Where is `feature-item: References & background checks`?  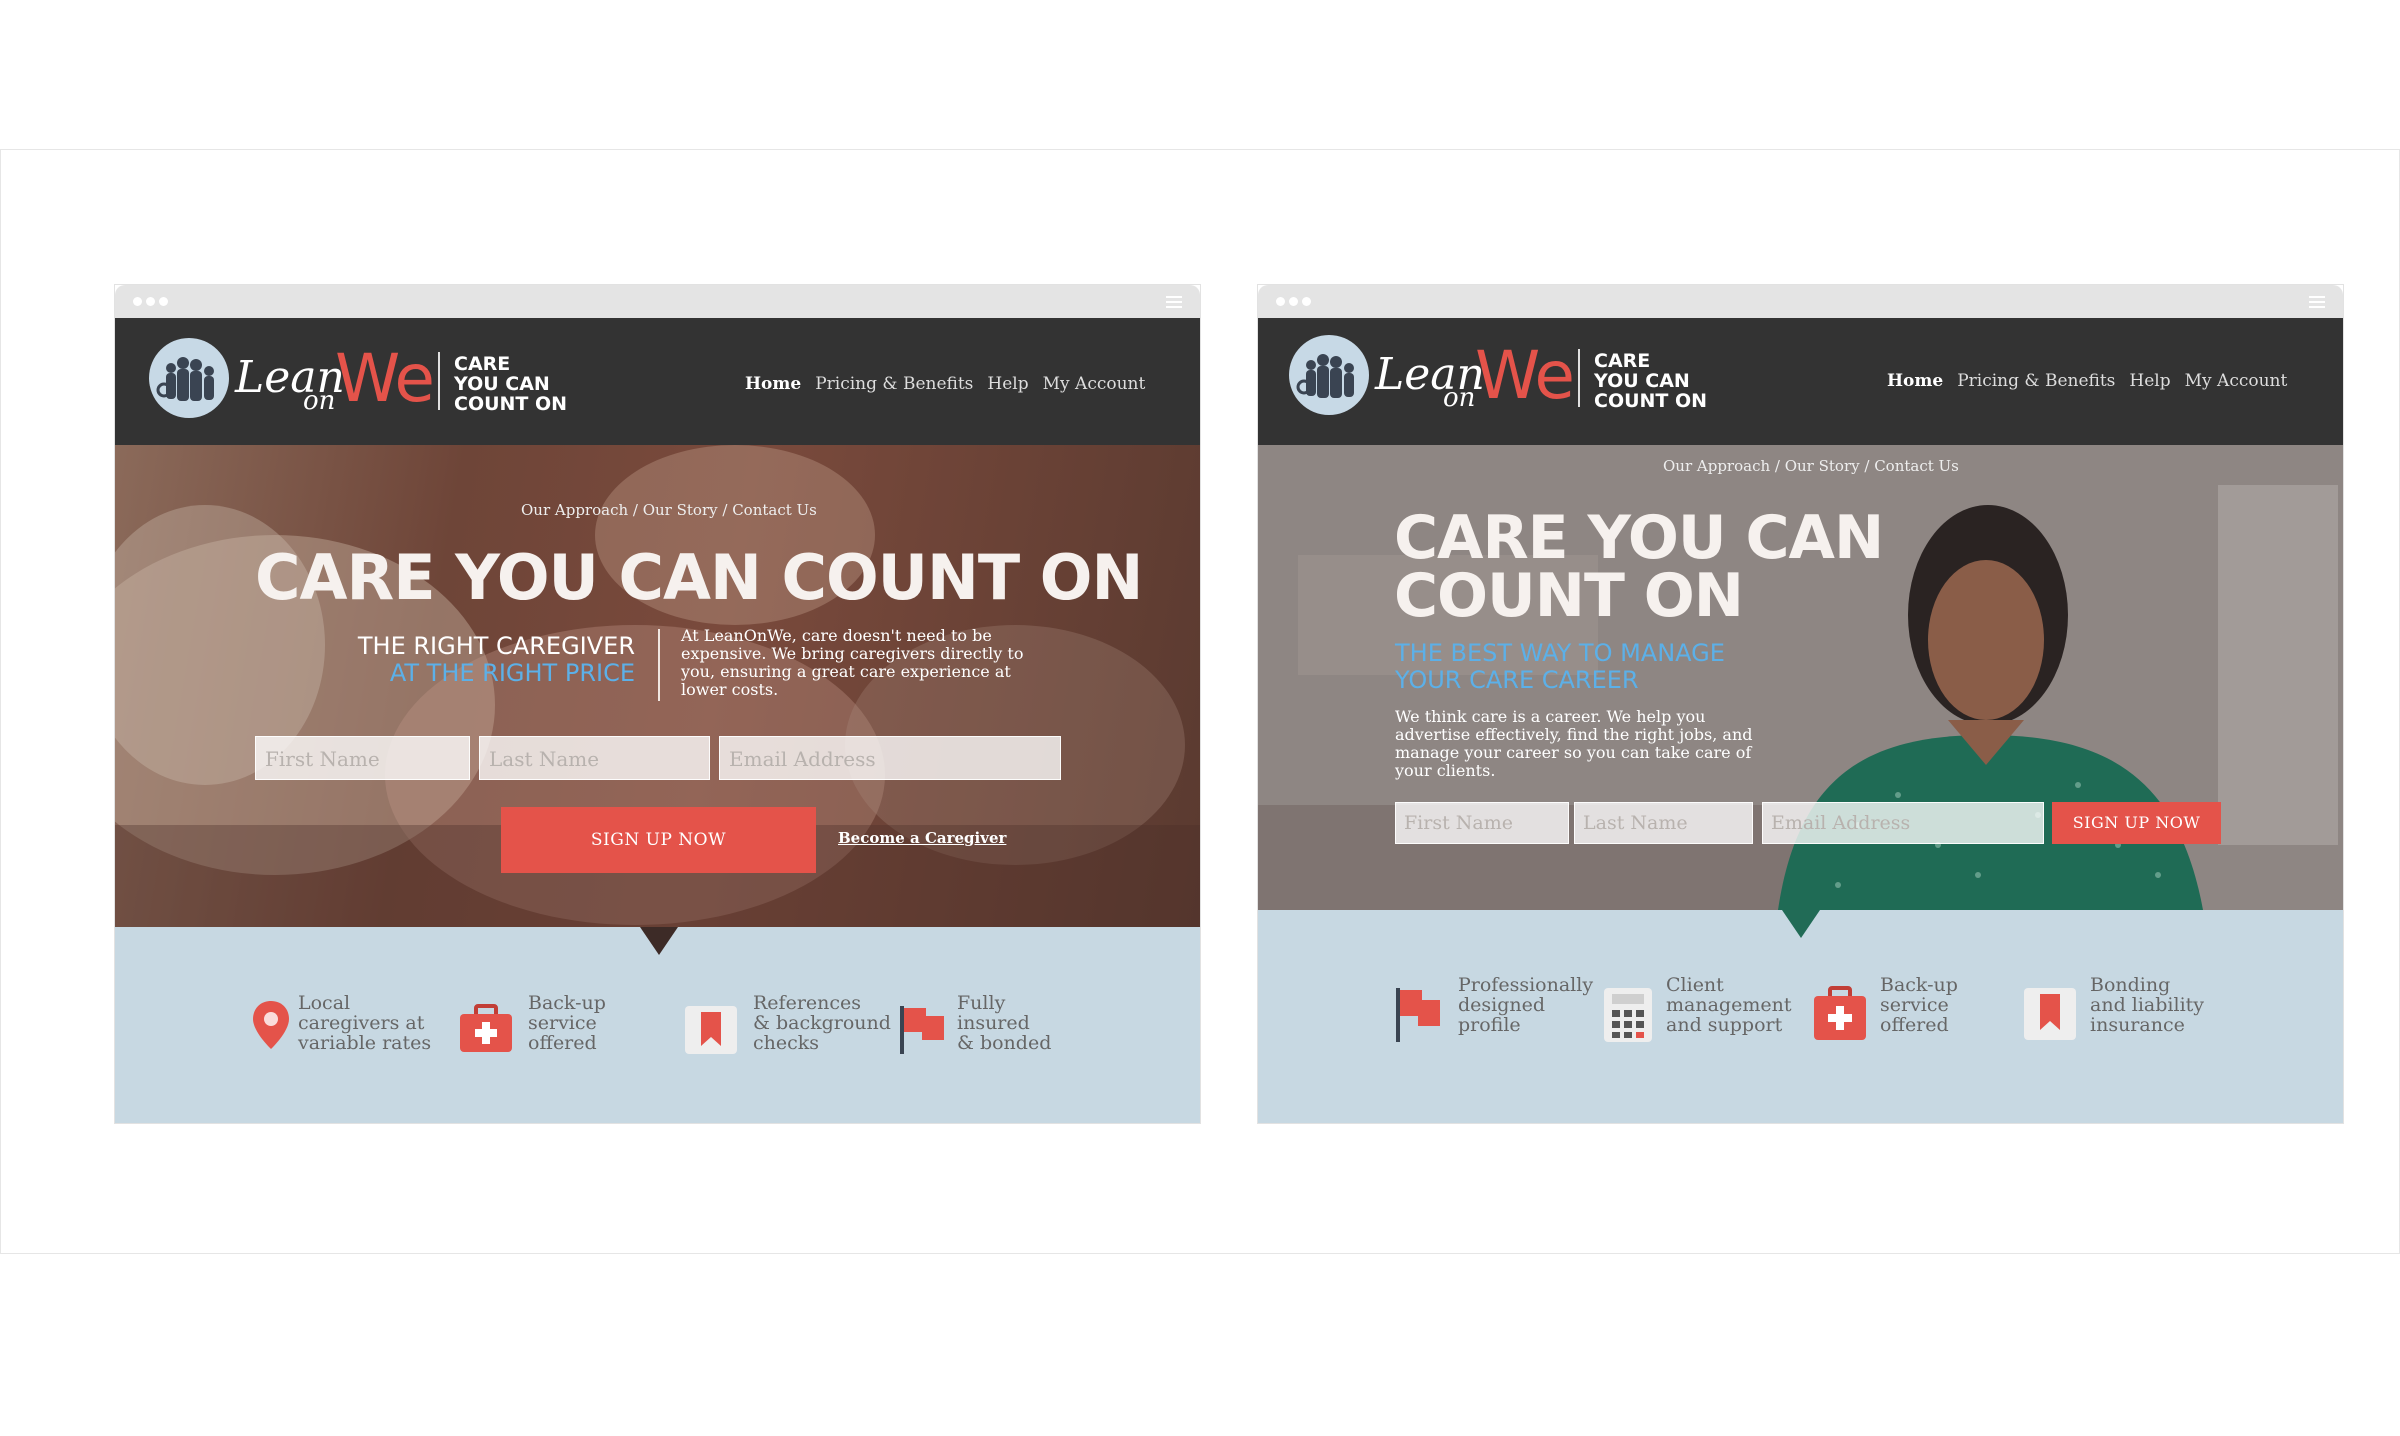
feature-item: References & background checks is located at coordinates (787, 1024).